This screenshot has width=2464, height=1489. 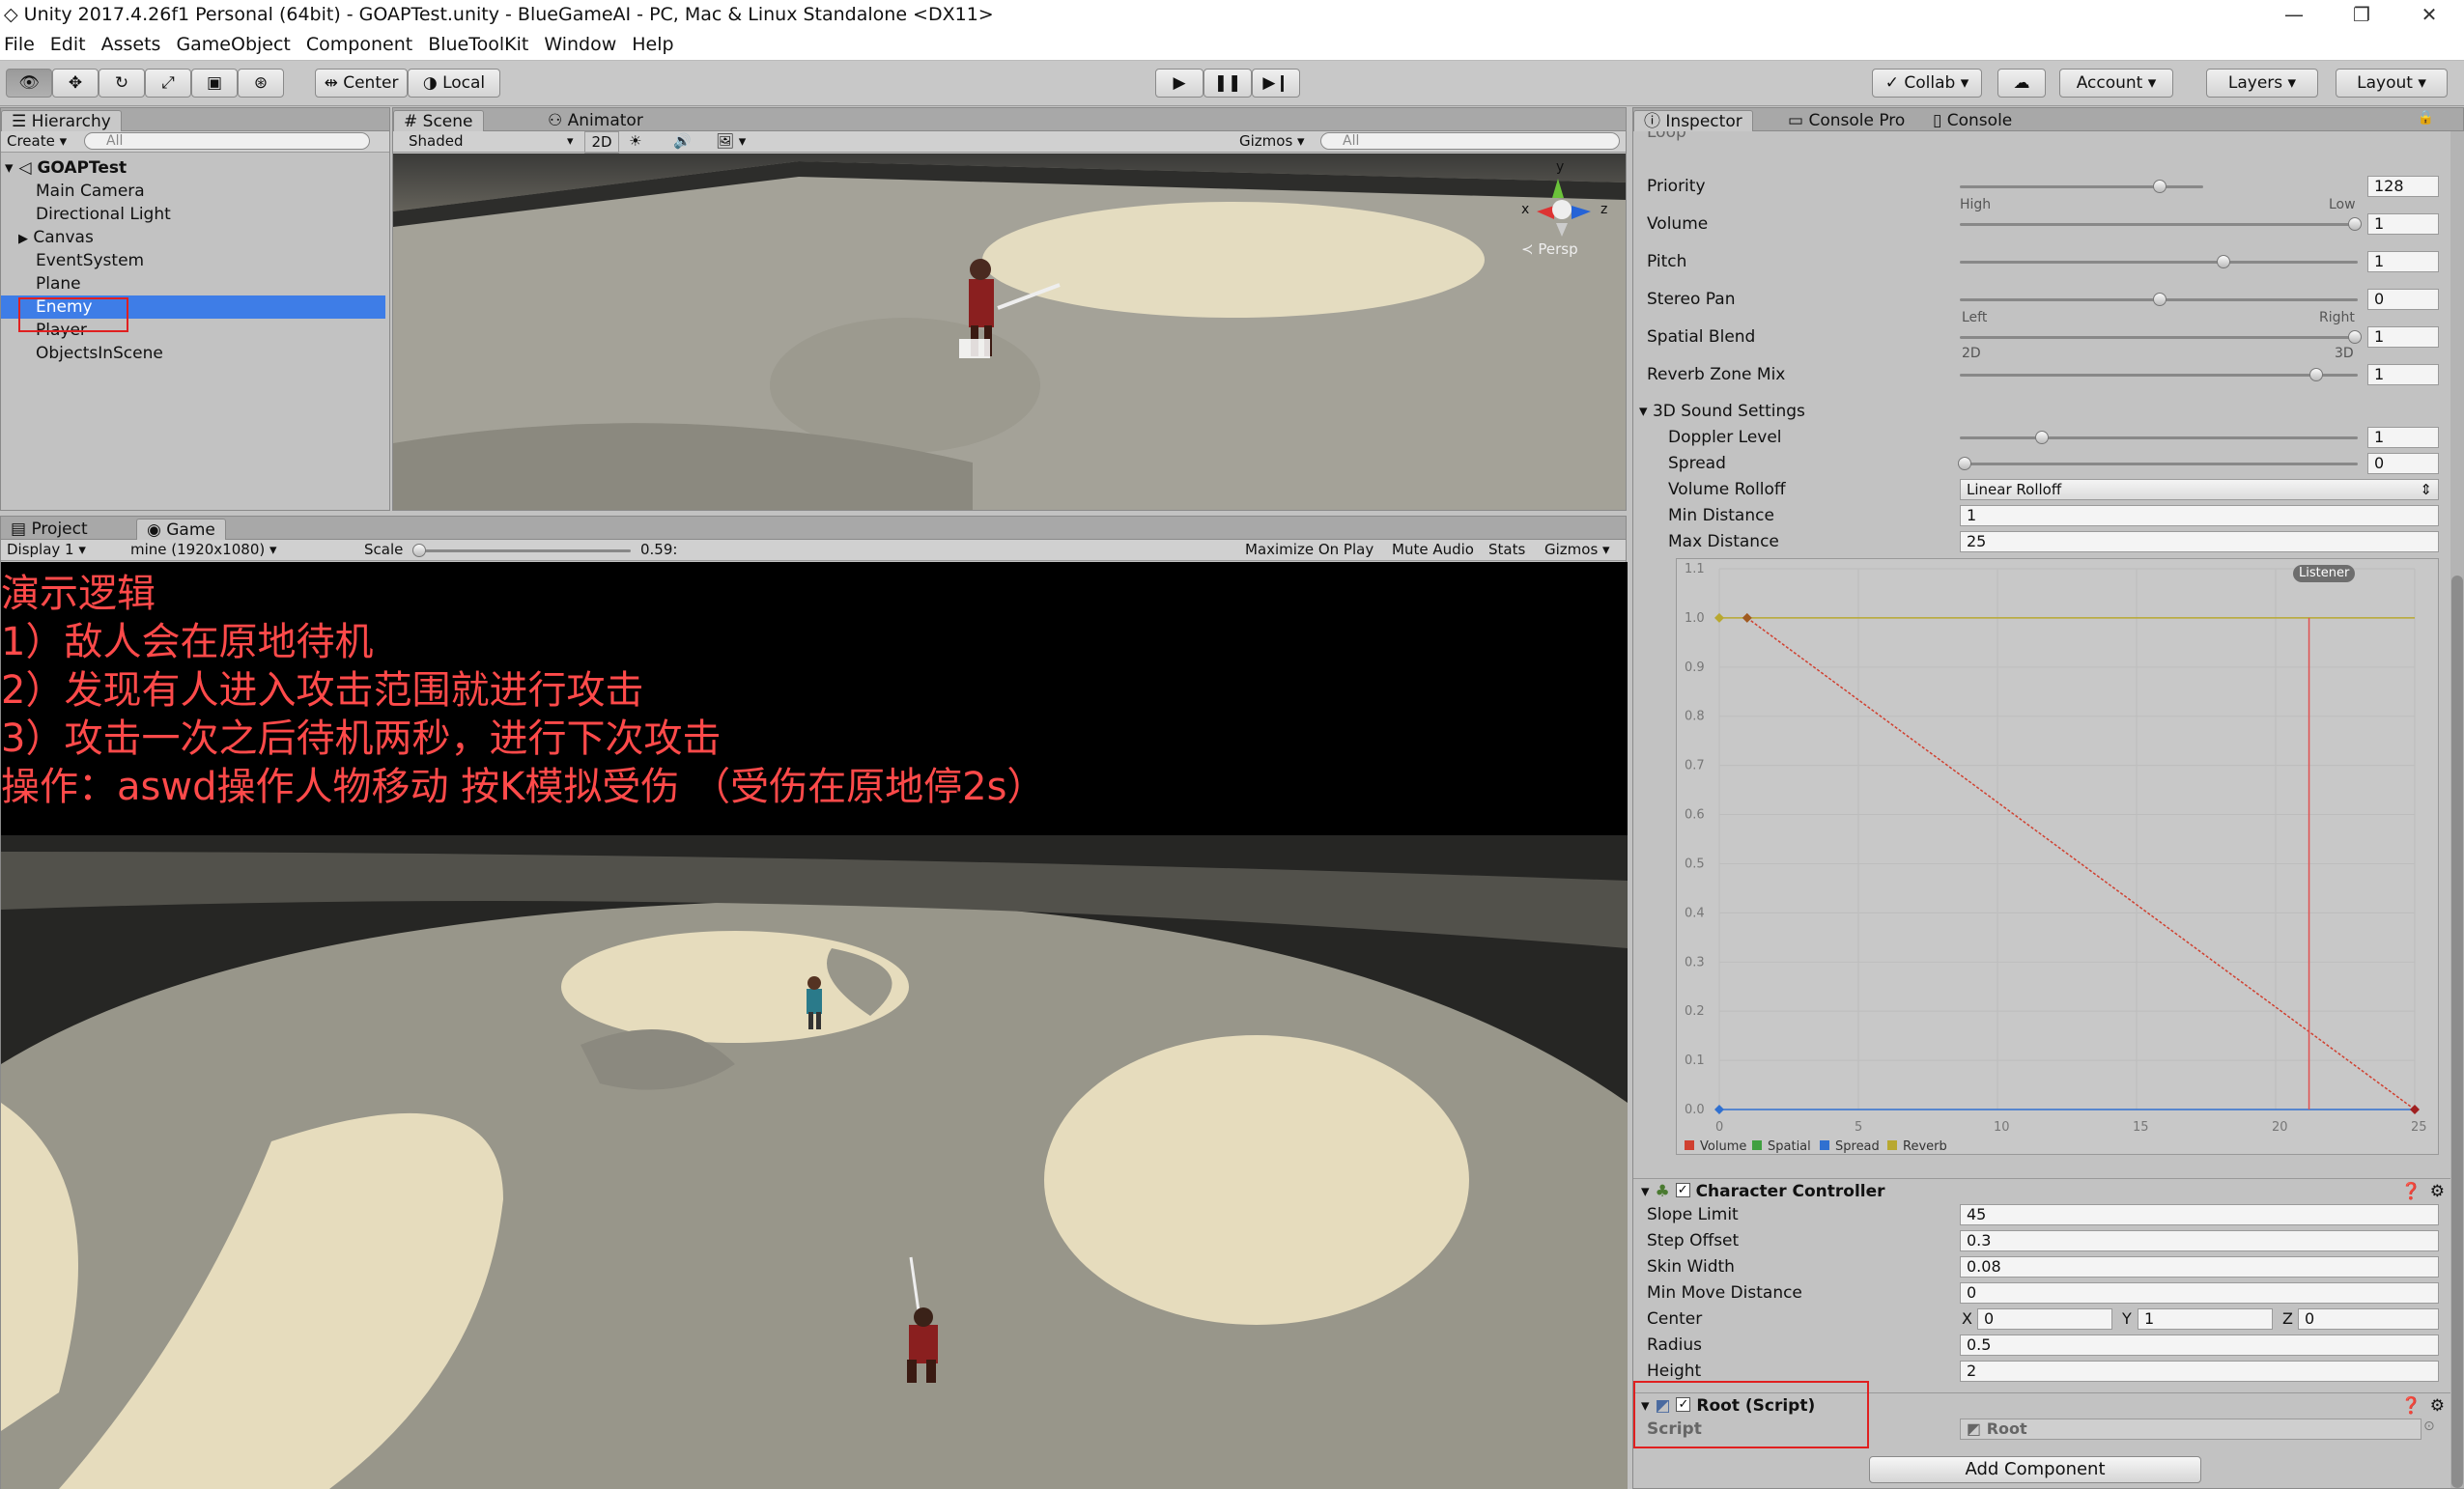 I want to click on settings-gear-icon: ⚙, so click(x=2437, y=1191).